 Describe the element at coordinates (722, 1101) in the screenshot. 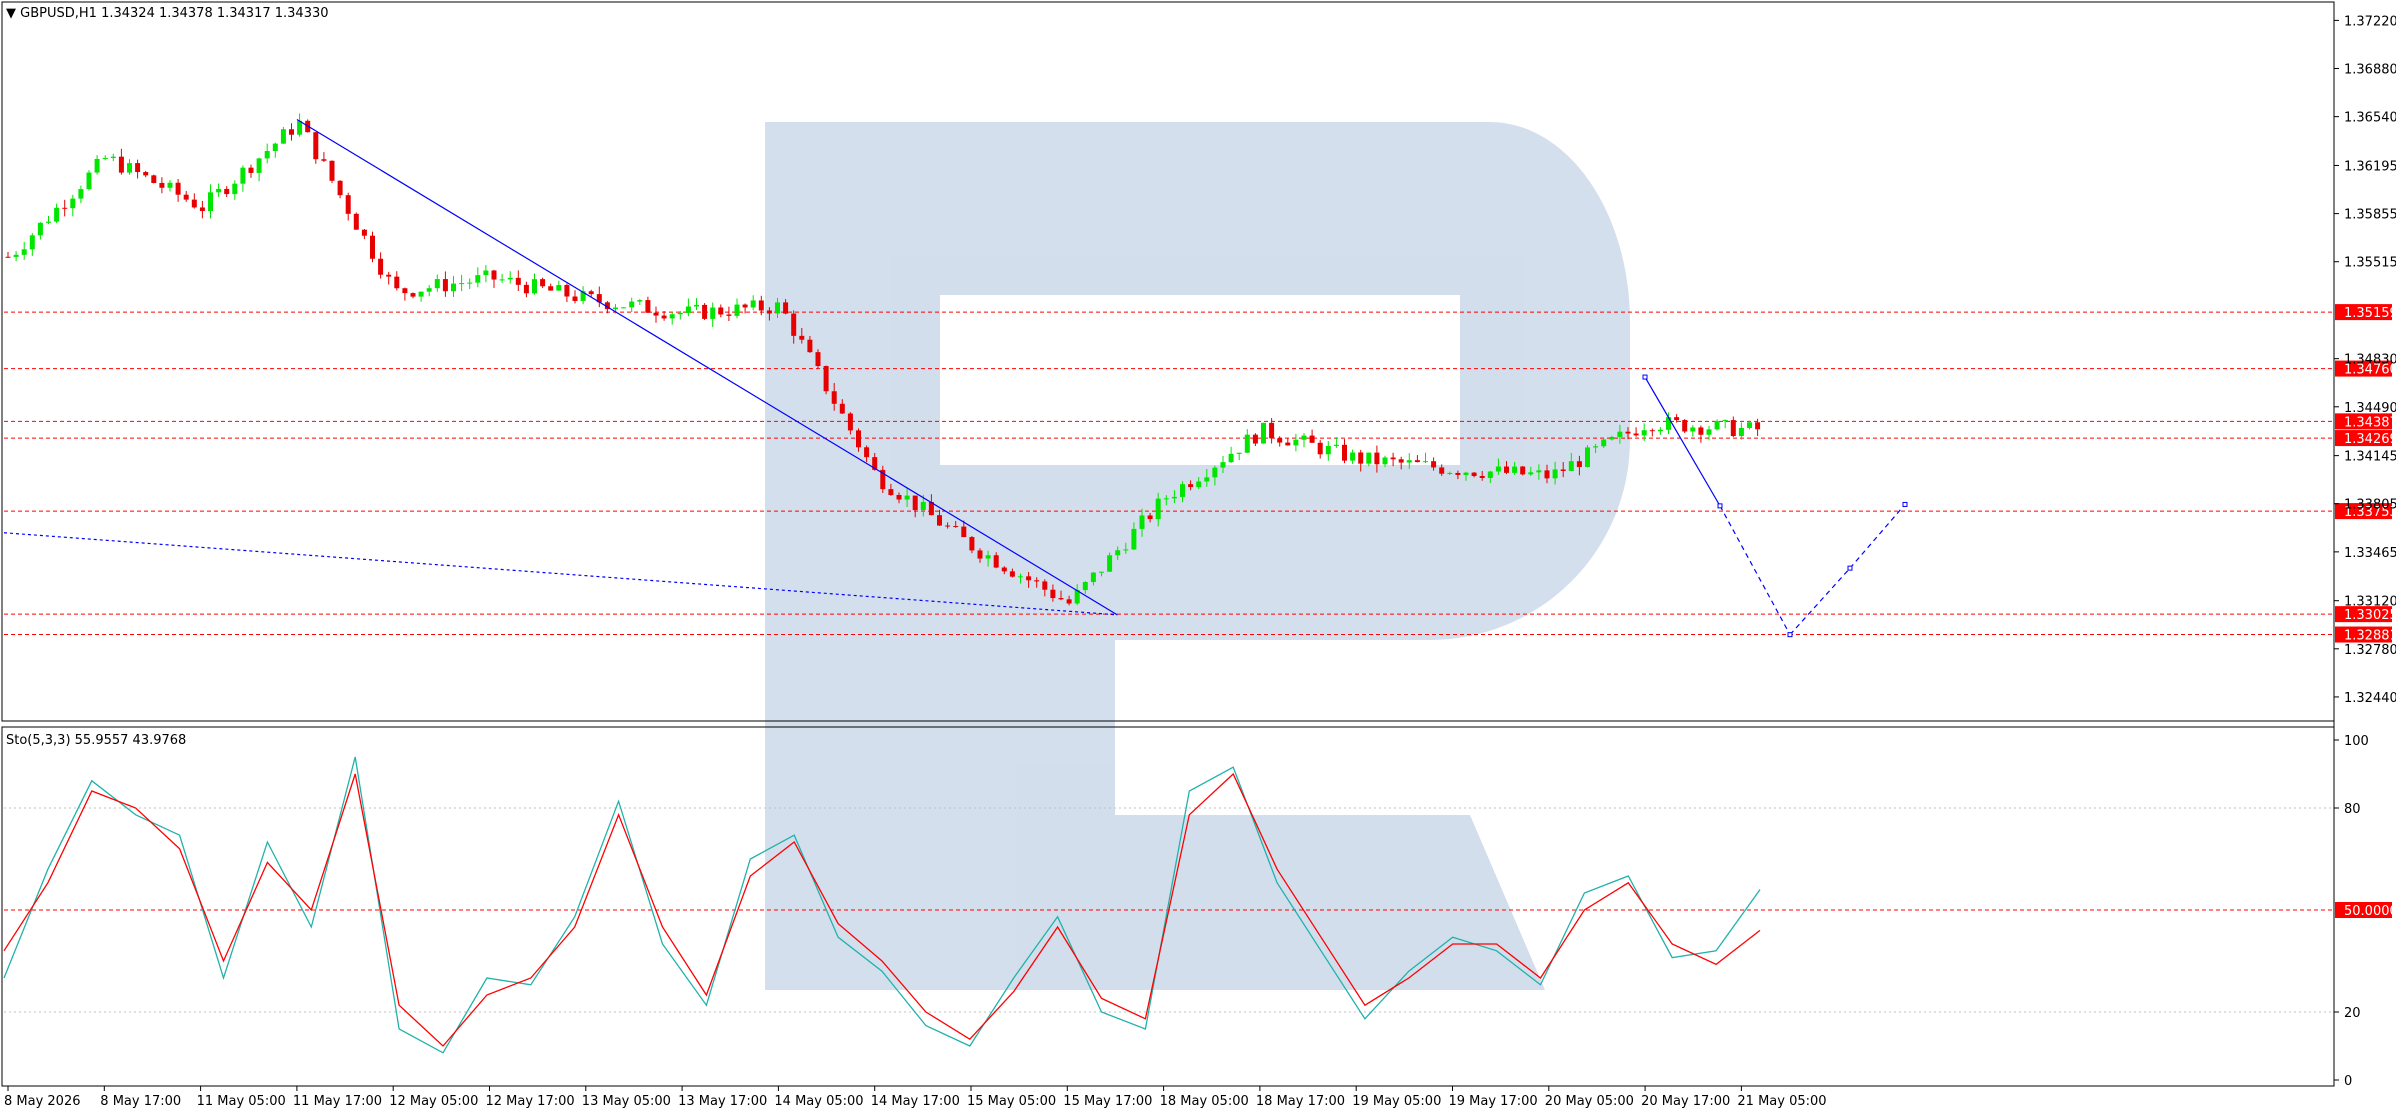

I see `time-tick-label: 13 May 17:00` at that location.